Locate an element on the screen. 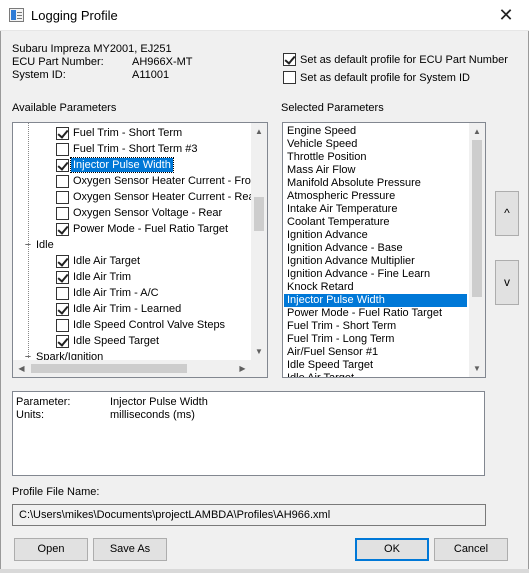  tree-item-label: Oxygen Sensor Heater Current - Front is located at coordinates (167, 181).